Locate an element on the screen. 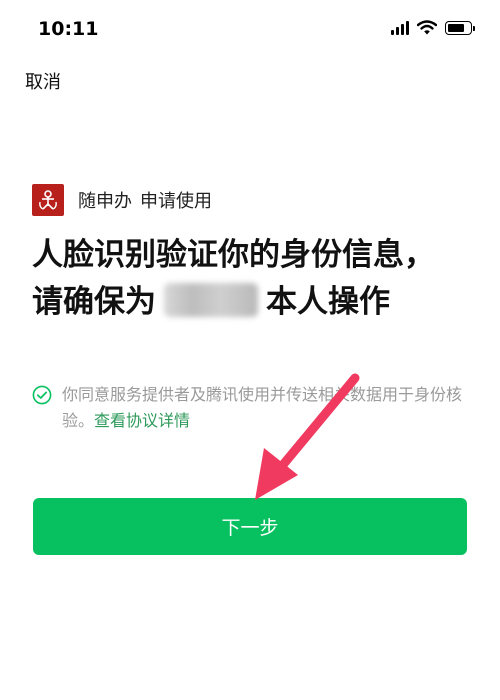  status-bar: 10:11 is located at coordinates (250, 30).